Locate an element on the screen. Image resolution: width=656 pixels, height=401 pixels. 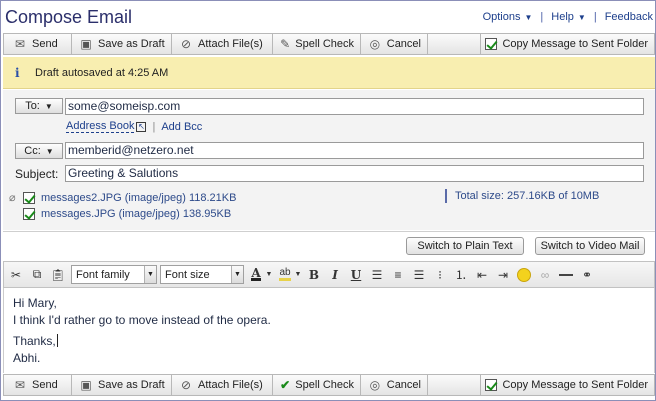
paste-icon: 📋︎ is located at coordinates (58, 275).